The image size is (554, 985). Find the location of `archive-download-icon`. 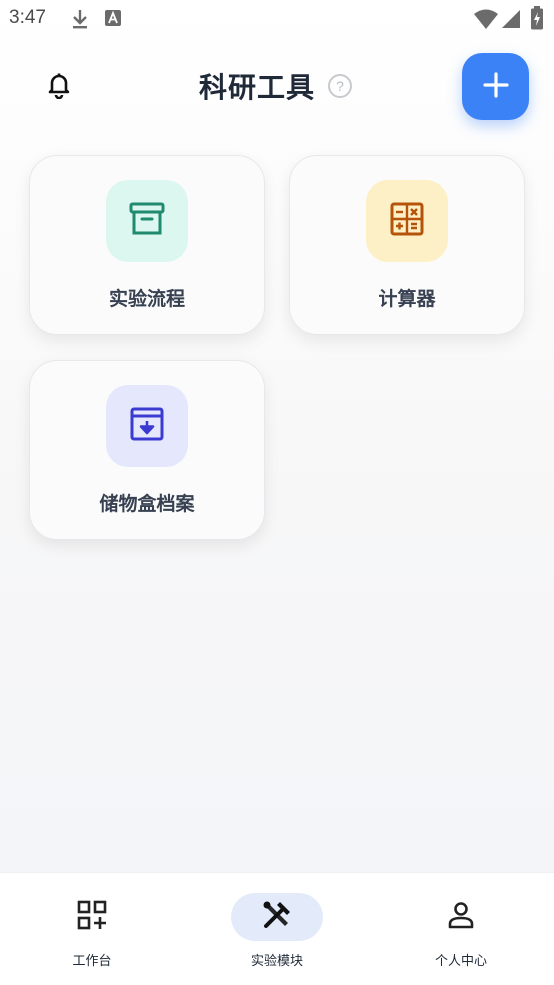

archive-download-icon is located at coordinates (147, 426).